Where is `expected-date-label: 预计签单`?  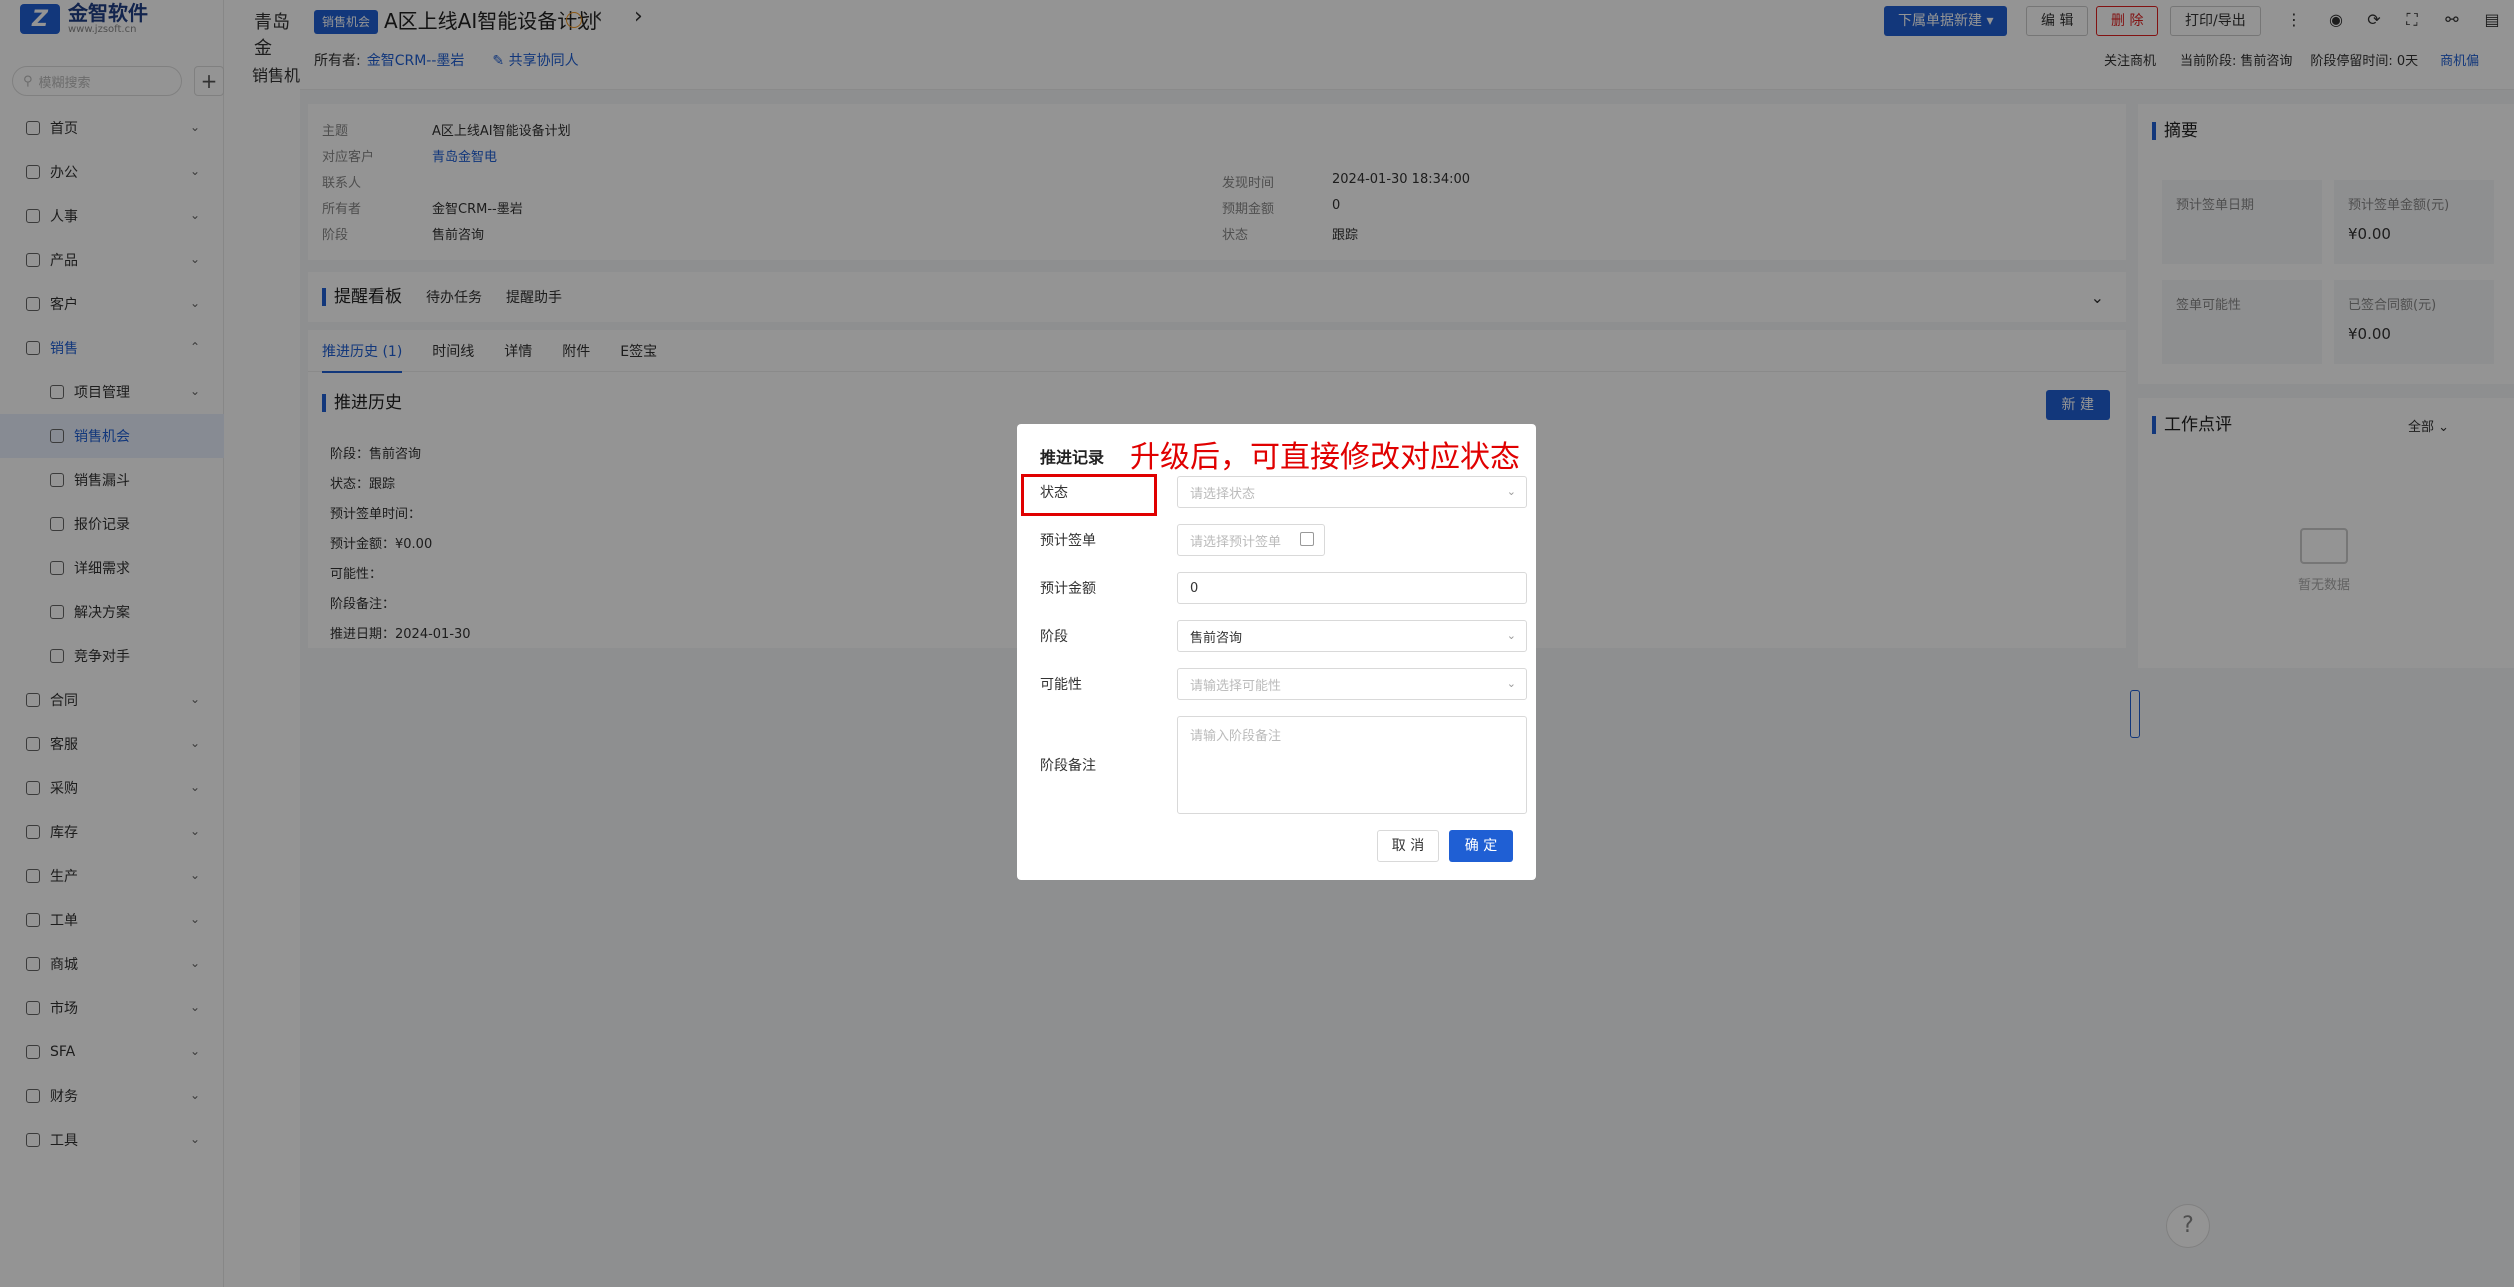 expected-date-label: 预计签单 is located at coordinates (1068, 541).